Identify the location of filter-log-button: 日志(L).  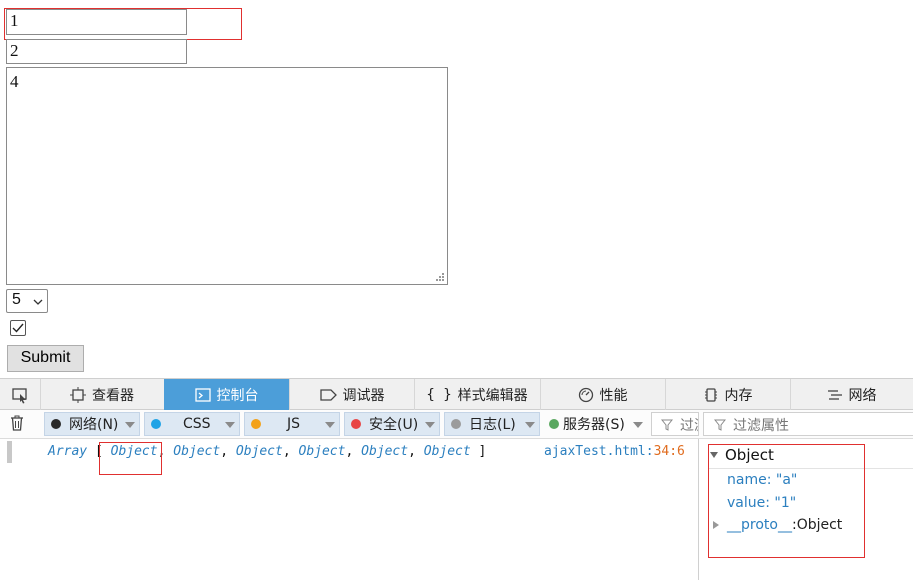
(492, 424).